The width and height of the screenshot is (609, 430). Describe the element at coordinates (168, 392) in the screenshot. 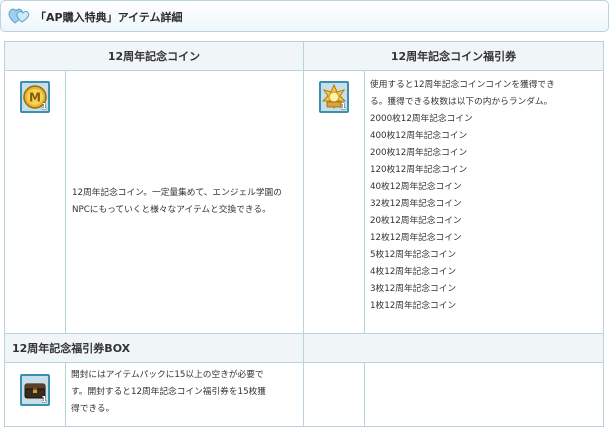

I see `box-description-line: す。開封すると12周年記念コイン福引券を15枚獲` at that location.